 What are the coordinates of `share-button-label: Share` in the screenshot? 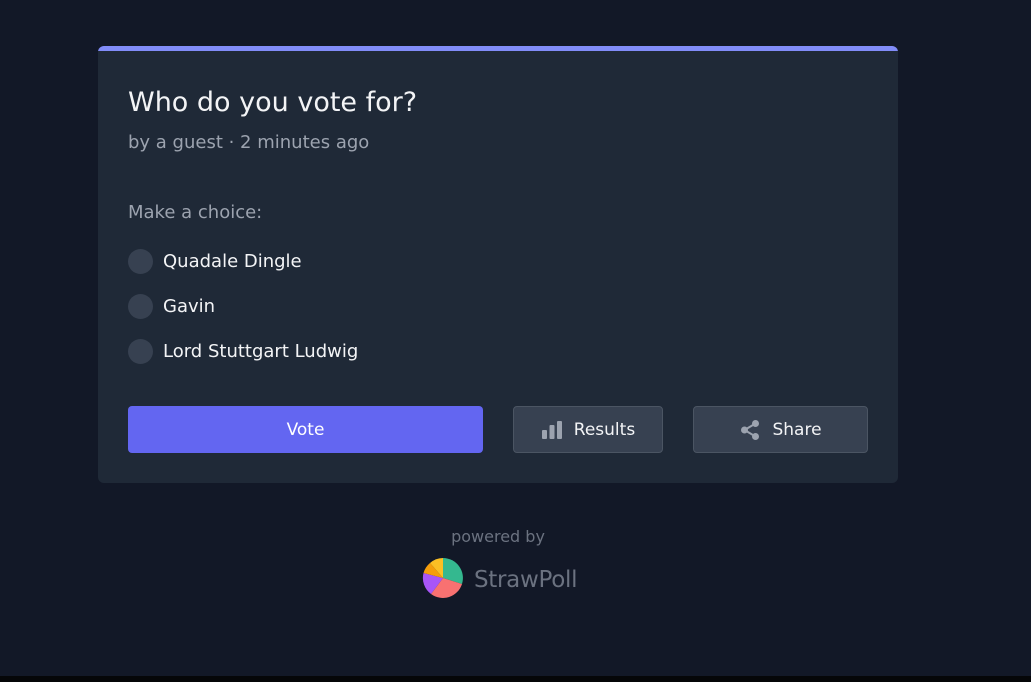 It's located at (797, 429).